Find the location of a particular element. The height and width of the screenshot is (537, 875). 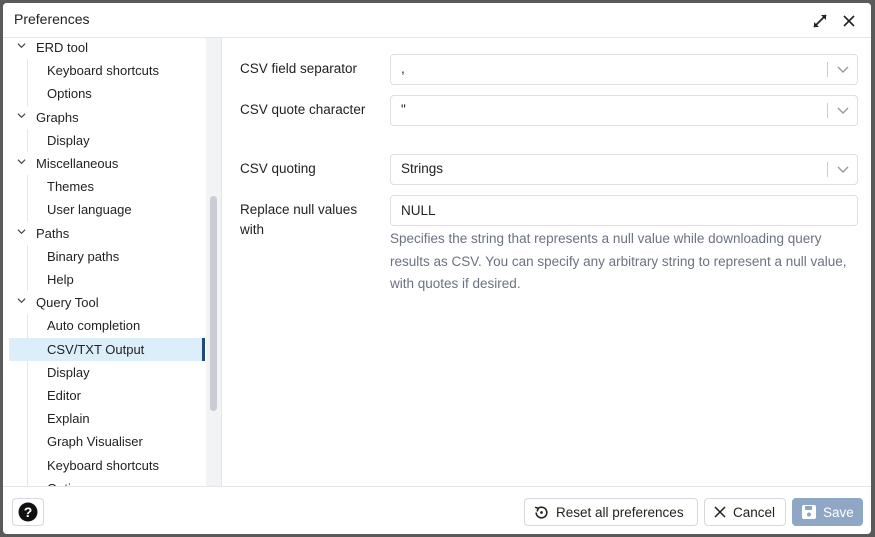

tree-item-label: CSV/TXT Output is located at coordinates (96, 349).